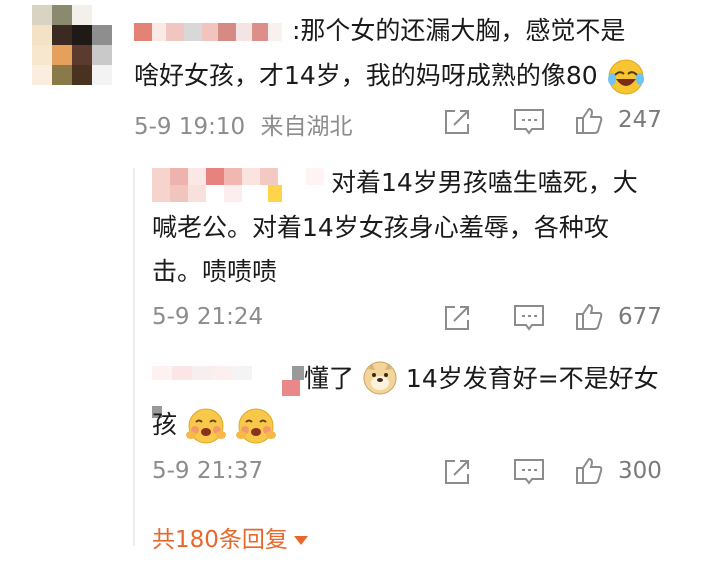  Describe the element at coordinates (640, 120) in the screenshot. I see `like-count: 247` at that location.